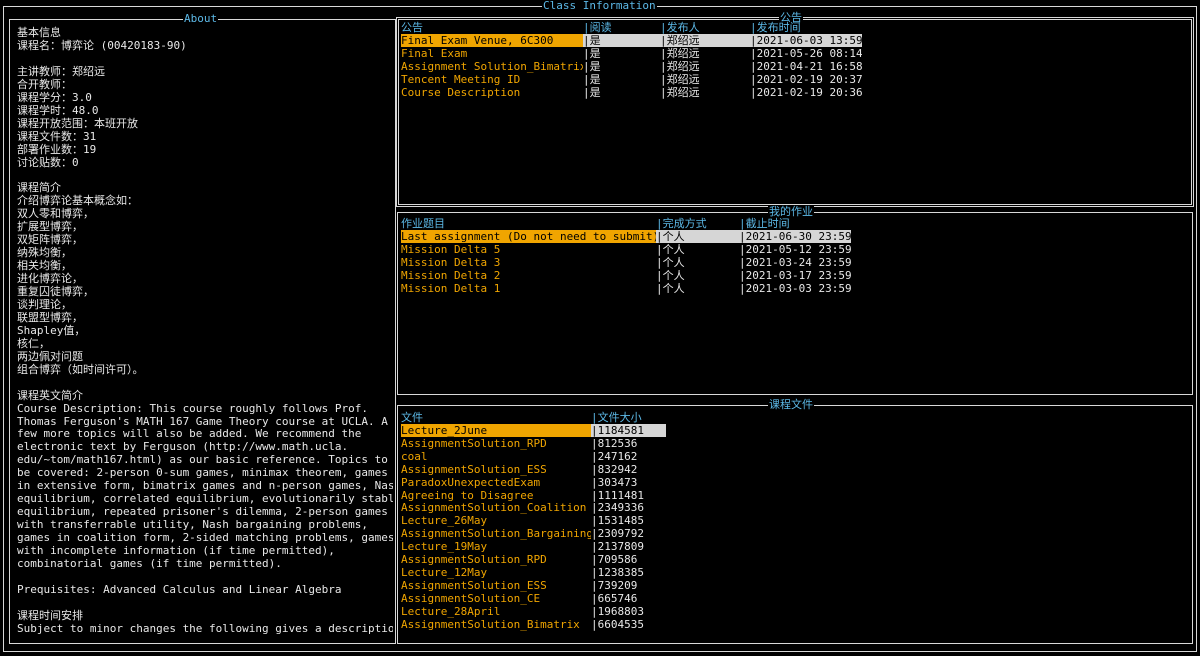 The height and width of the screenshot is (656, 1200). What do you see at coordinates (795, 288) in the screenshot?
I see `homework-due: |2021-03-03 23:59` at bounding box center [795, 288].